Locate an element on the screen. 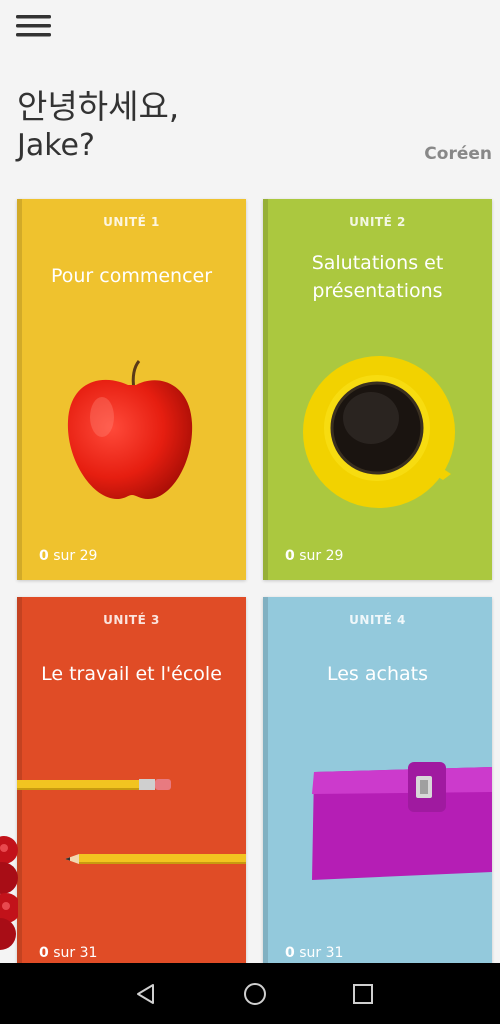  back-button is located at coordinates (146, 993).